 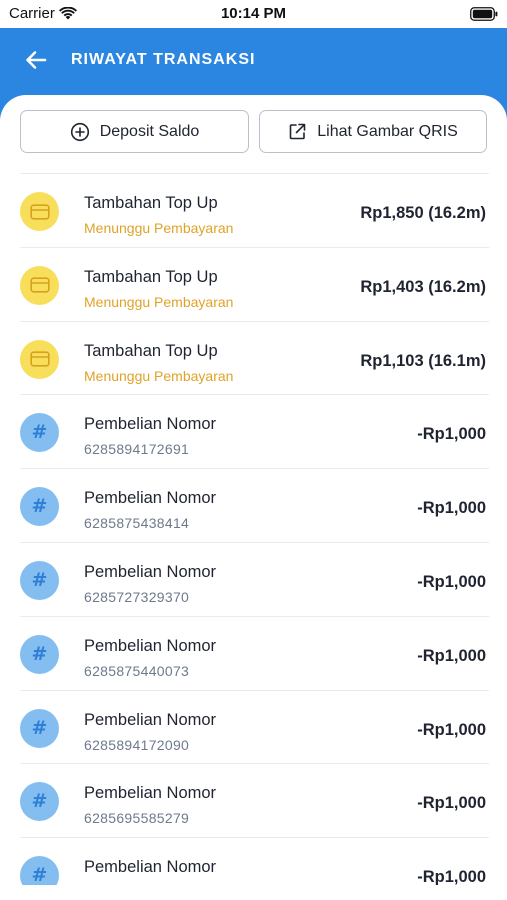 What do you see at coordinates (387, 131) in the screenshot?
I see `view-qris-button-label: Lihat Gambar QRIS` at bounding box center [387, 131].